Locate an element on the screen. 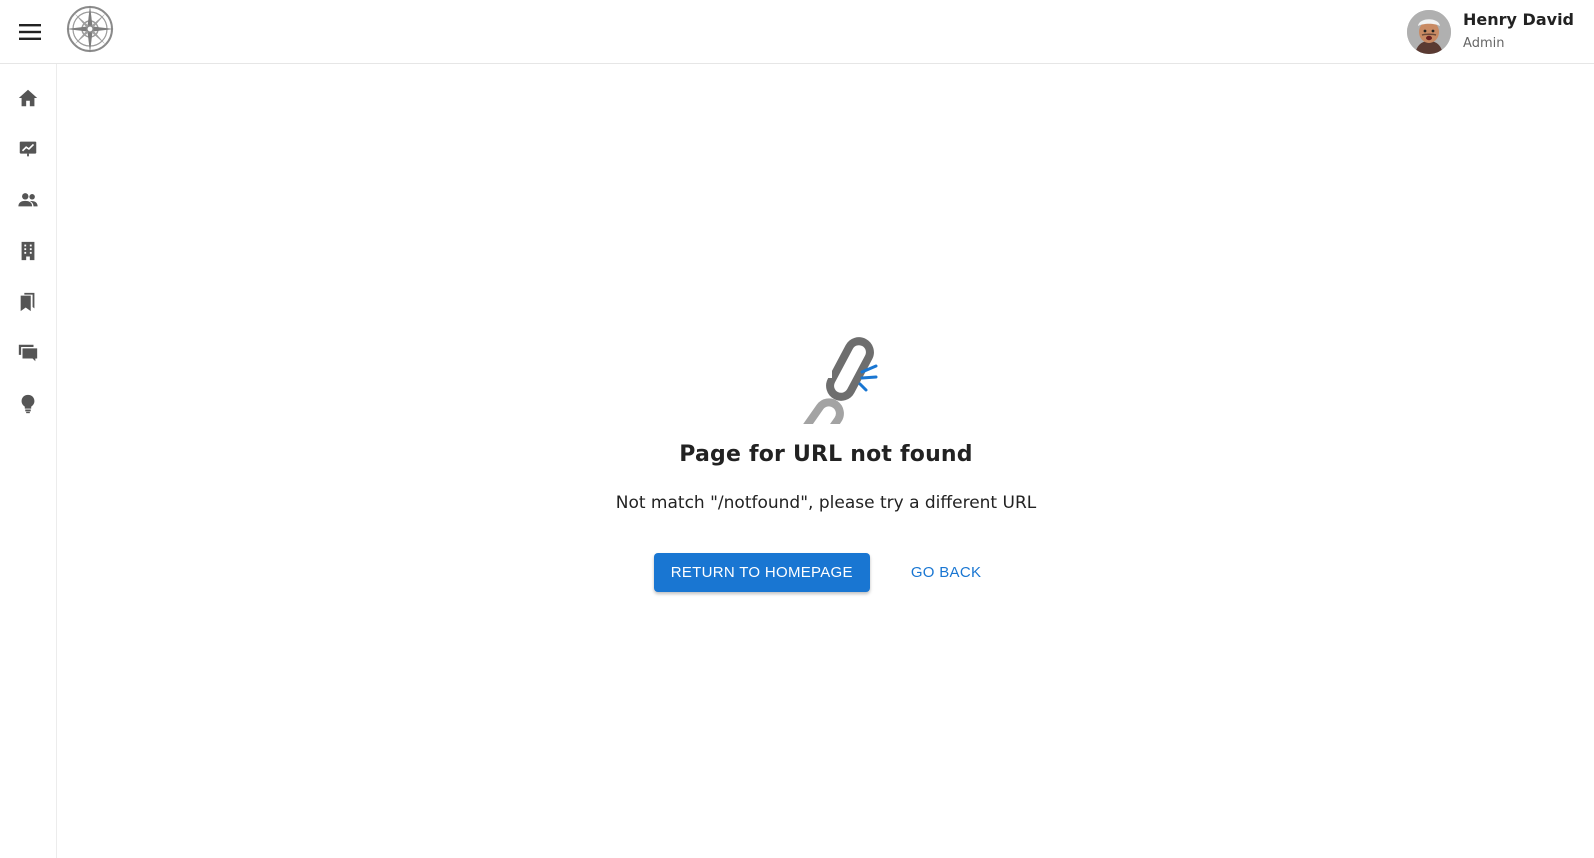 This screenshot has width=1594, height=858. chart-presentation-icon is located at coordinates (28, 149).